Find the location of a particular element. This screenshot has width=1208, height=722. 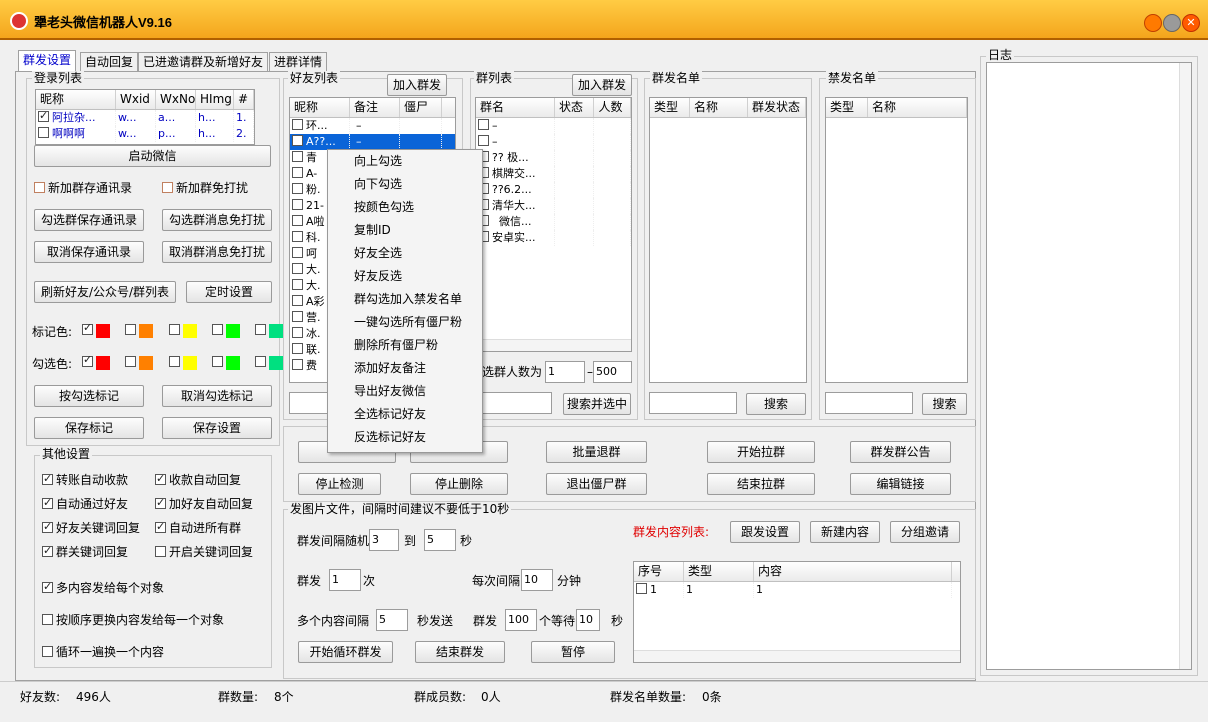

banlist-list: 类型 名称 is located at coordinates (896, 240).